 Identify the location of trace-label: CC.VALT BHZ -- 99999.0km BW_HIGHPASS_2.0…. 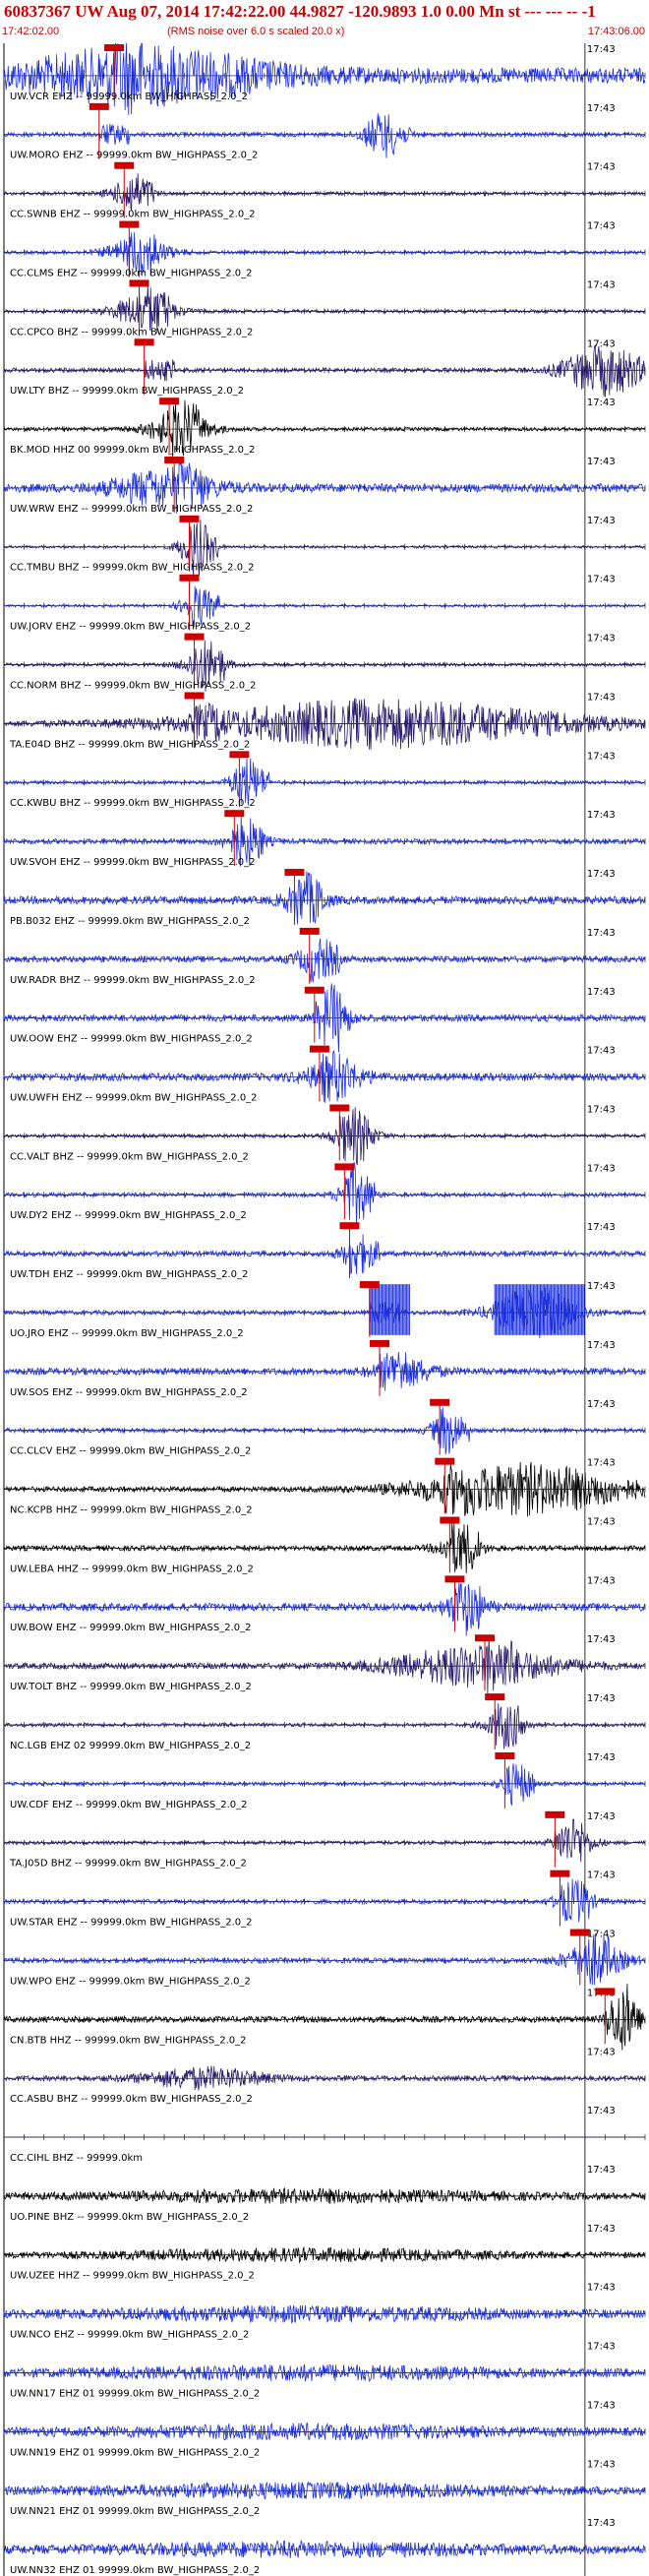
(129, 1156).